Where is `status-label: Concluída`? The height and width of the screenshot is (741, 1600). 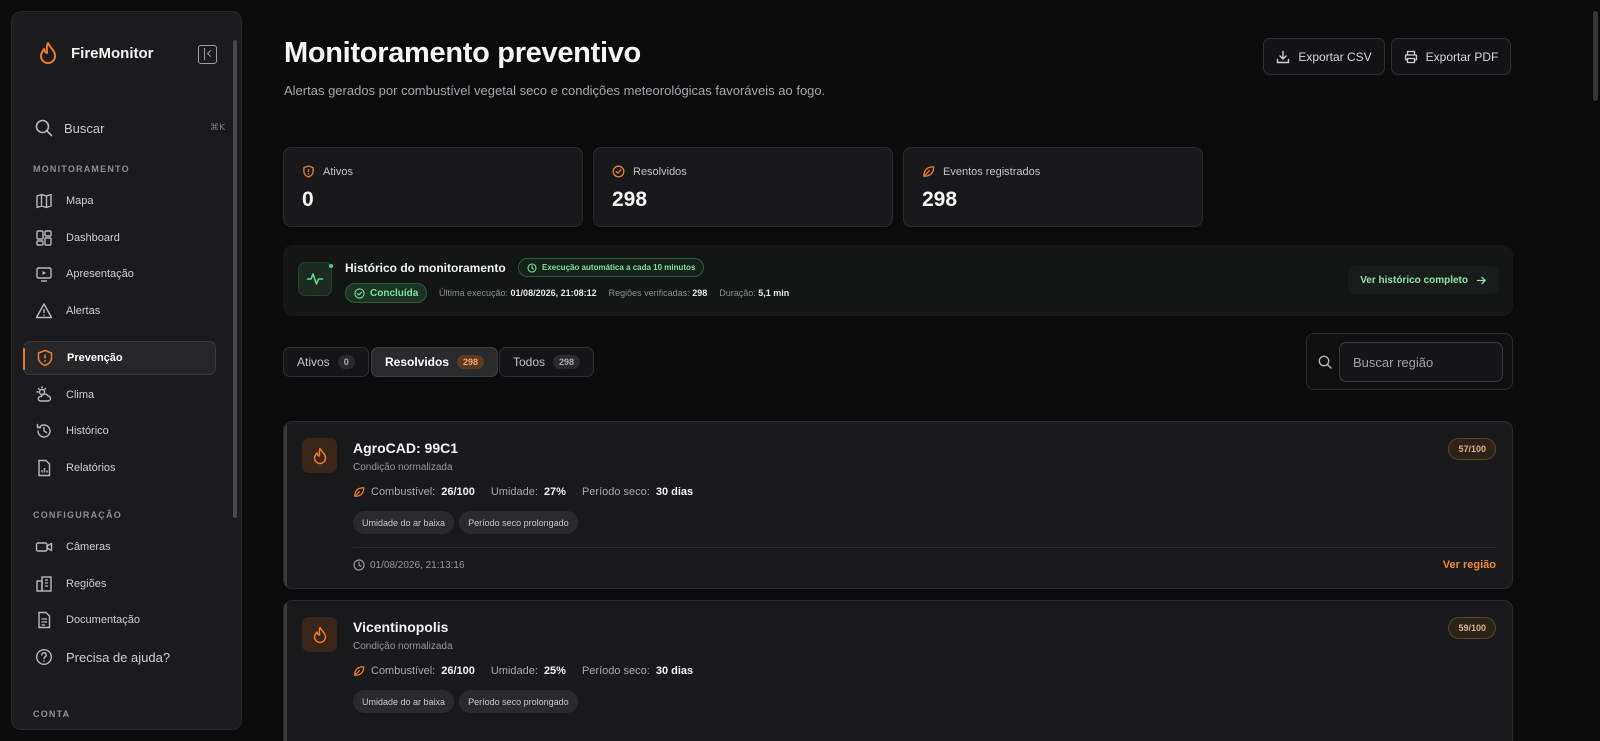
status-label: Concluída is located at coordinates (394, 293).